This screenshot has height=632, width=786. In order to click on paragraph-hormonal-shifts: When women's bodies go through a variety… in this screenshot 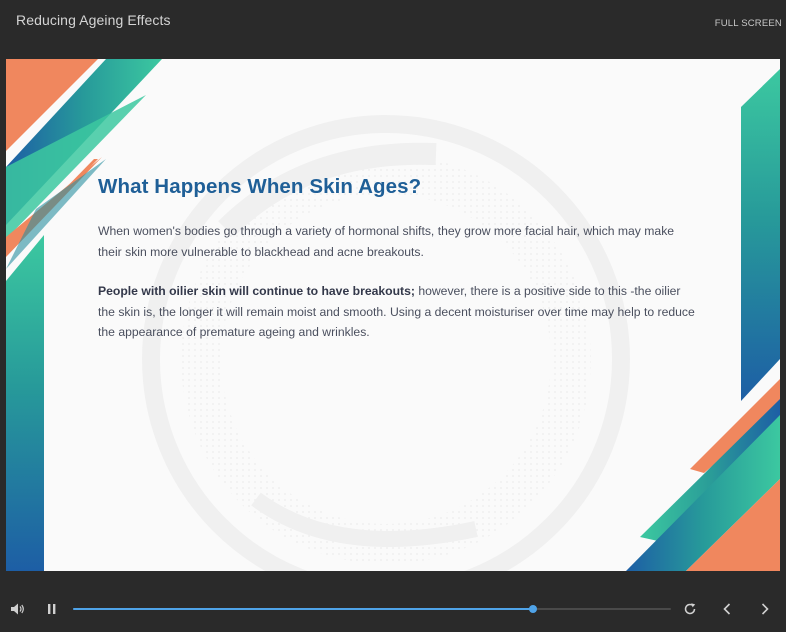, I will do `click(386, 241)`.